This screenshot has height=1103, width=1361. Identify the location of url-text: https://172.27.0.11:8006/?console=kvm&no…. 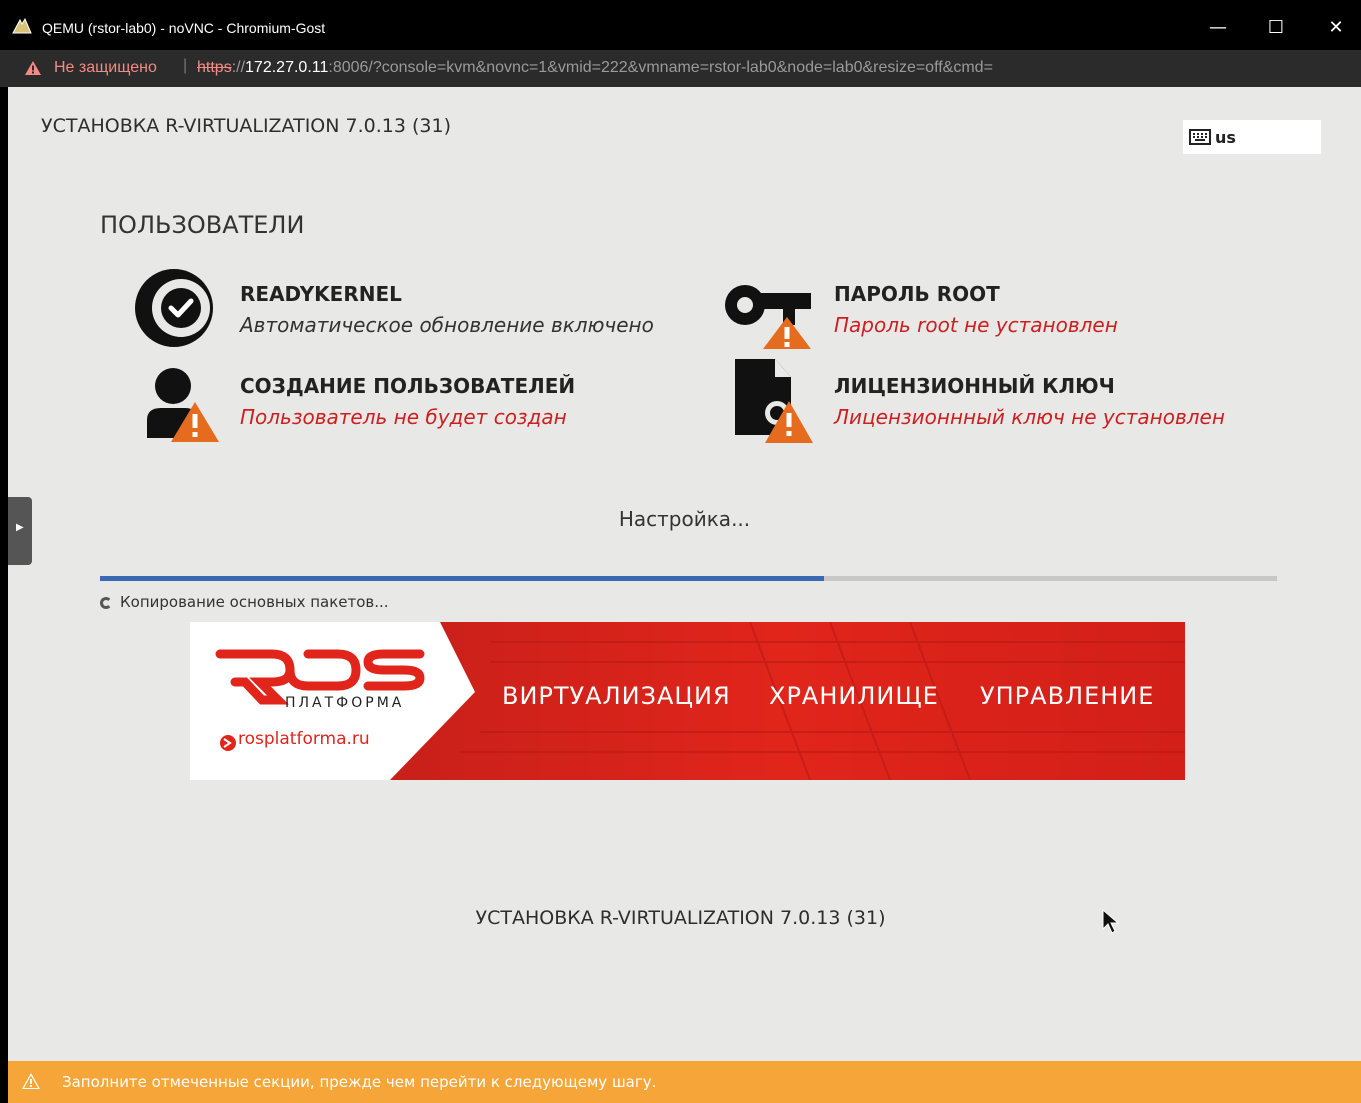
(595, 68).